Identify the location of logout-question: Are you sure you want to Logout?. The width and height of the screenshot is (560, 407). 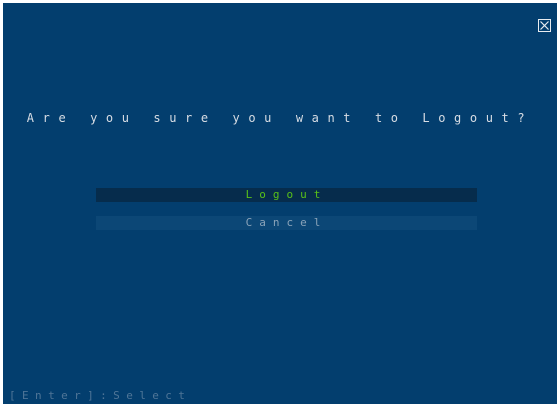
(280, 118).